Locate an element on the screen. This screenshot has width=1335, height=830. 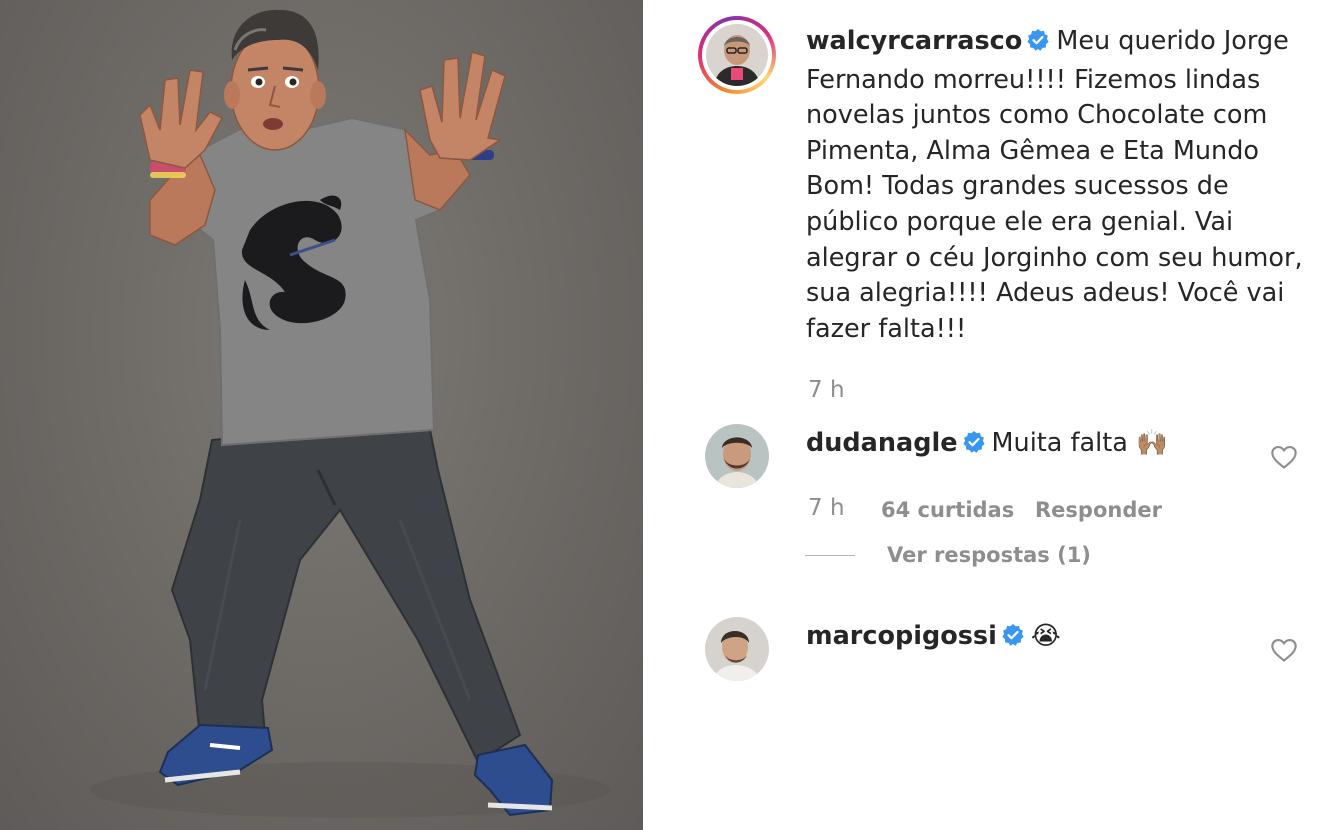
dudanagle-avatar is located at coordinates (737, 456).